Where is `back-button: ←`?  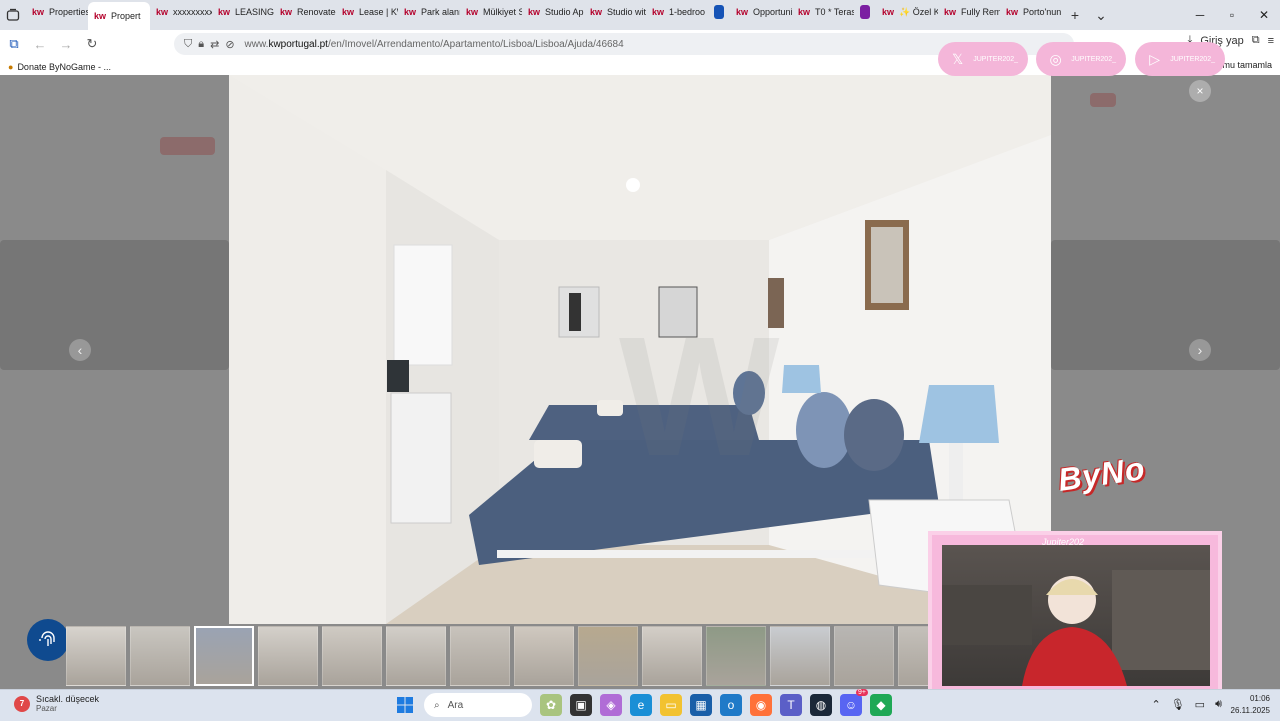 back-button: ← is located at coordinates (40, 44).